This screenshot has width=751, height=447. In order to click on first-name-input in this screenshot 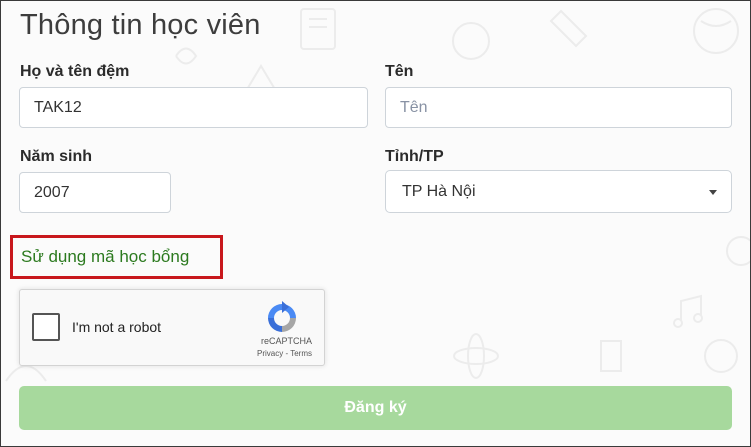, I will do `click(558, 107)`.